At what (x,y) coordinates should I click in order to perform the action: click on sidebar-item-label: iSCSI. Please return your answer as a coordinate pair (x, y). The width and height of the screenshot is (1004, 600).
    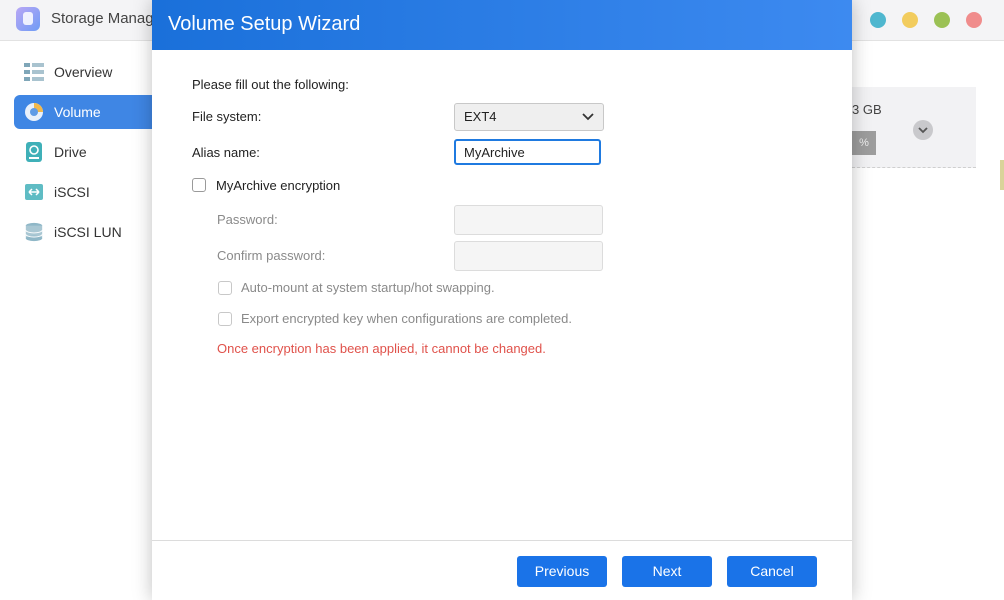
    Looking at the image, I should click on (72, 192).